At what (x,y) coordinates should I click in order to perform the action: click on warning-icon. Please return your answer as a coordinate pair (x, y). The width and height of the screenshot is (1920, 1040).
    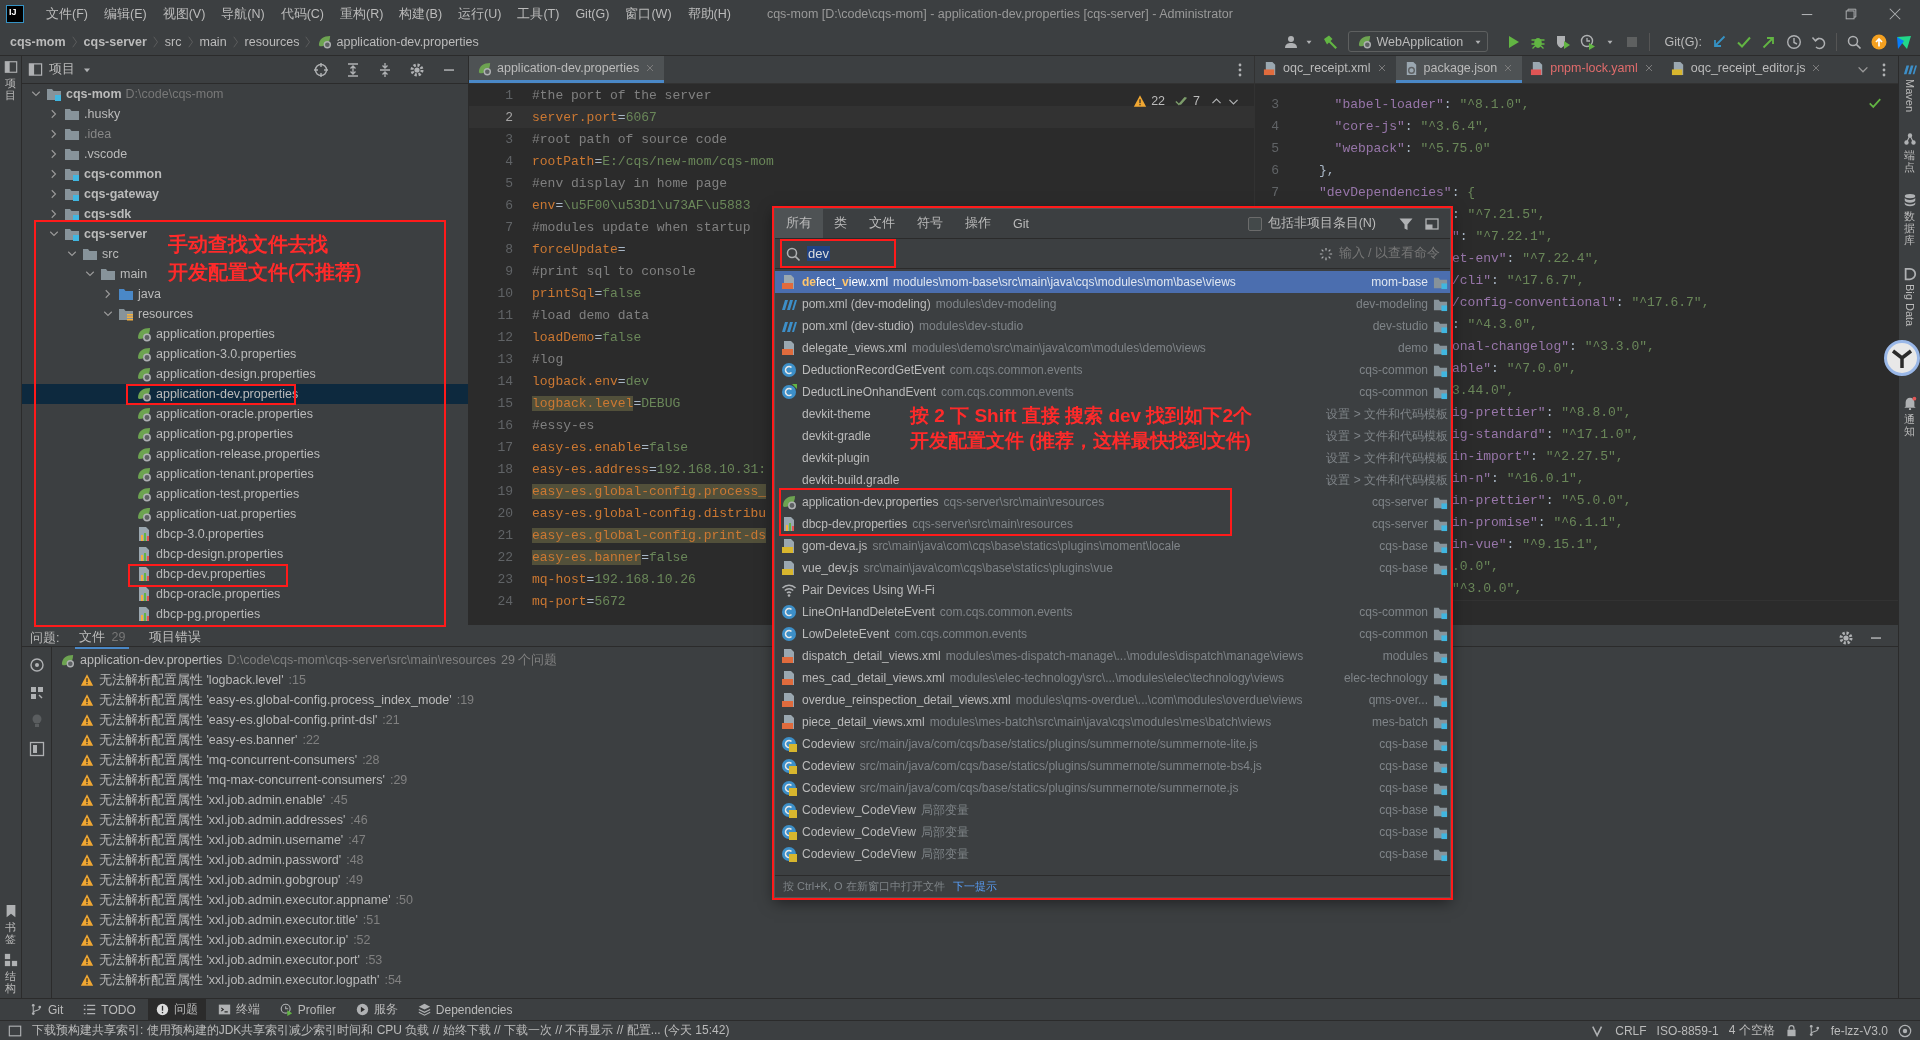
    Looking at the image, I should click on (1140, 101).